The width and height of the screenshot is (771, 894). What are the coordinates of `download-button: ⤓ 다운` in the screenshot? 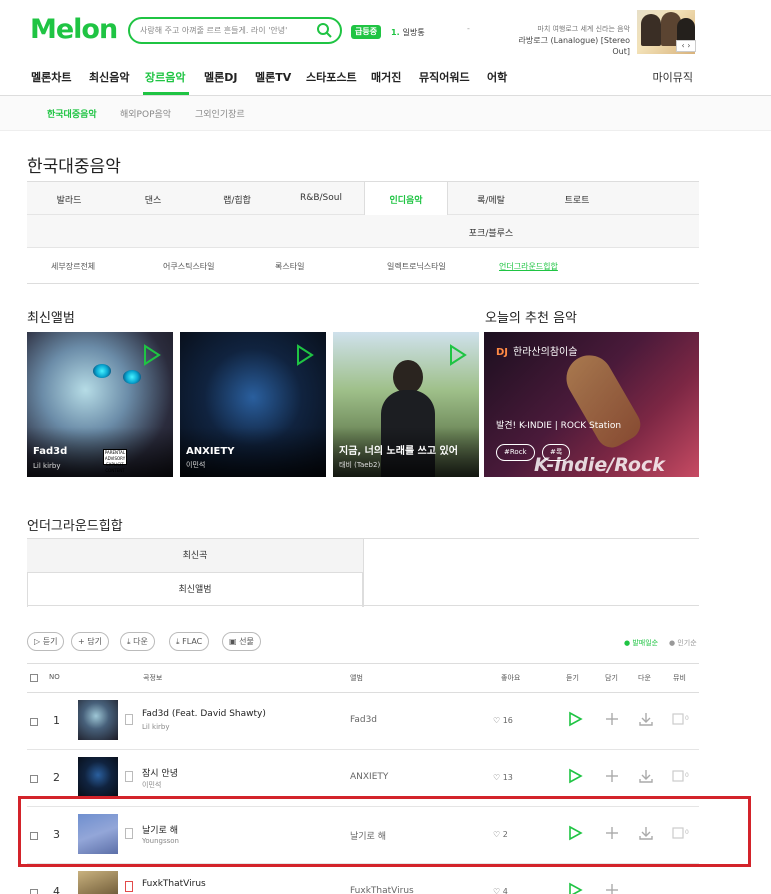 It's located at (137, 641).